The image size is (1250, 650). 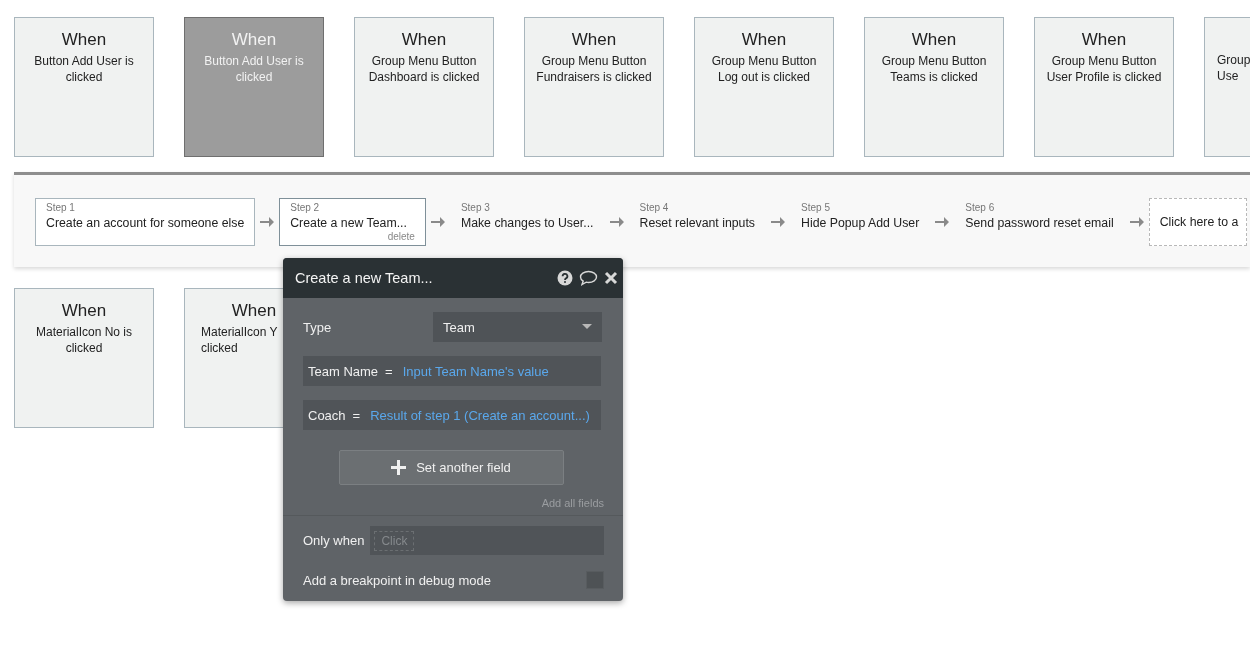 I want to click on step-number: Step 1, so click(x=61, y=208).